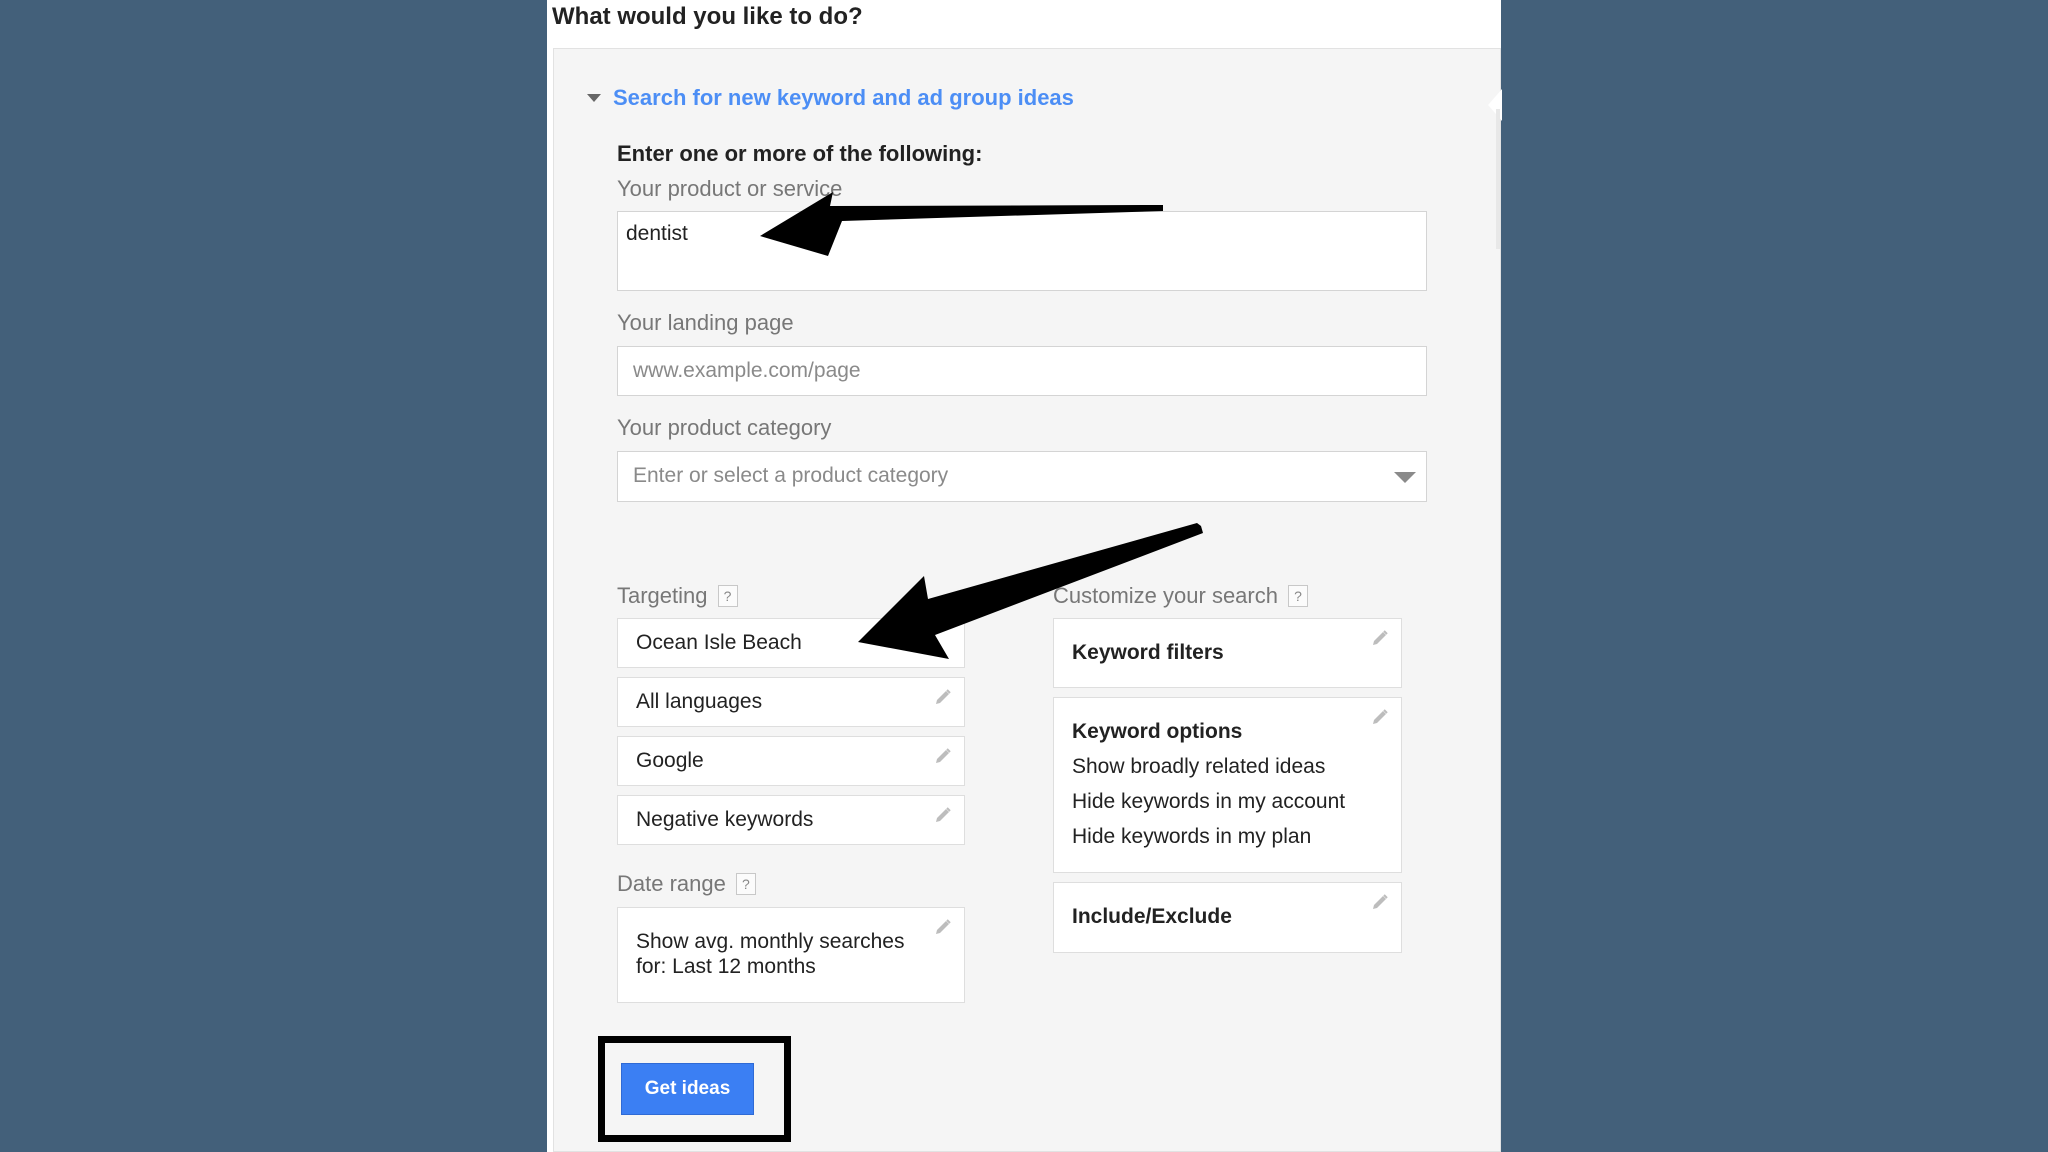  Describe the element at coordinates (791, 702) in the screenshot. I see `targeting-language: All languages` at that location.